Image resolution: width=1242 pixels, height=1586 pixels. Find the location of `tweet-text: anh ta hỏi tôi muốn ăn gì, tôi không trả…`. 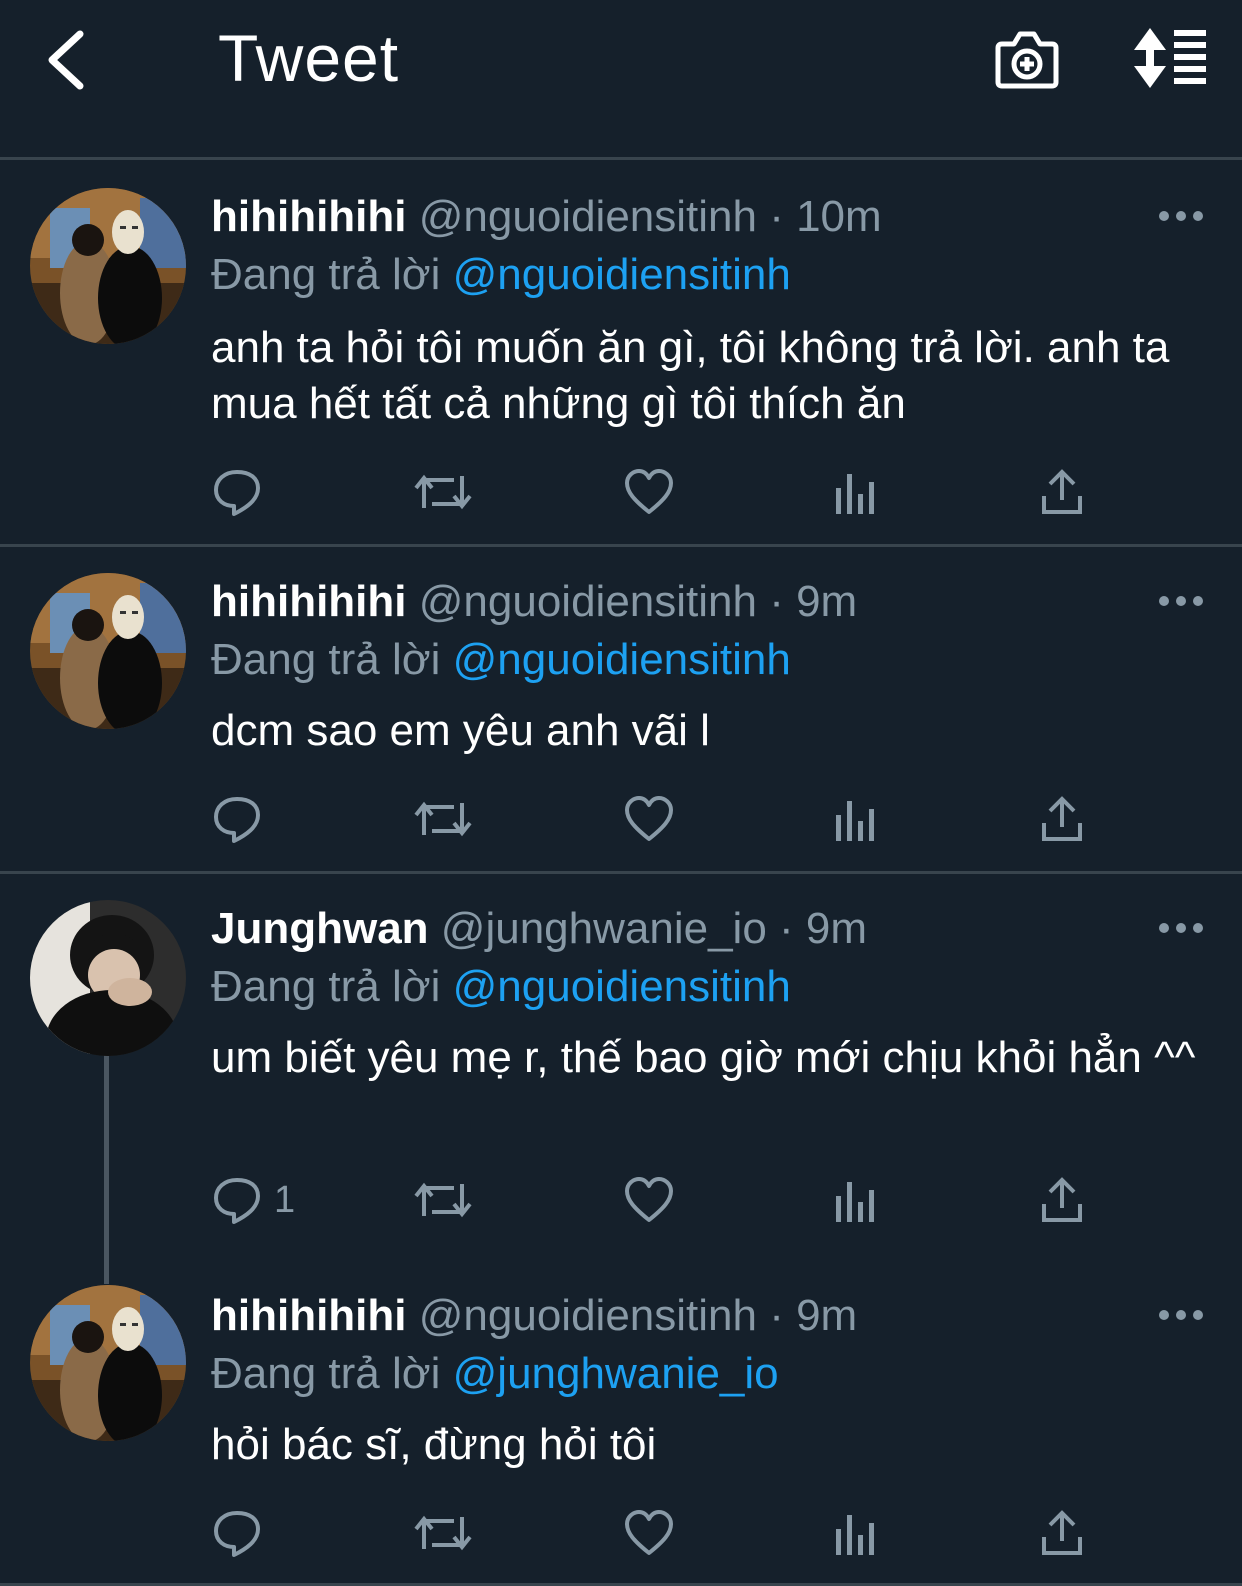

tweet-text: anh ta hỏi tôi muốn ăn gì, tôi không trả… is located at coordinates (690, 375).